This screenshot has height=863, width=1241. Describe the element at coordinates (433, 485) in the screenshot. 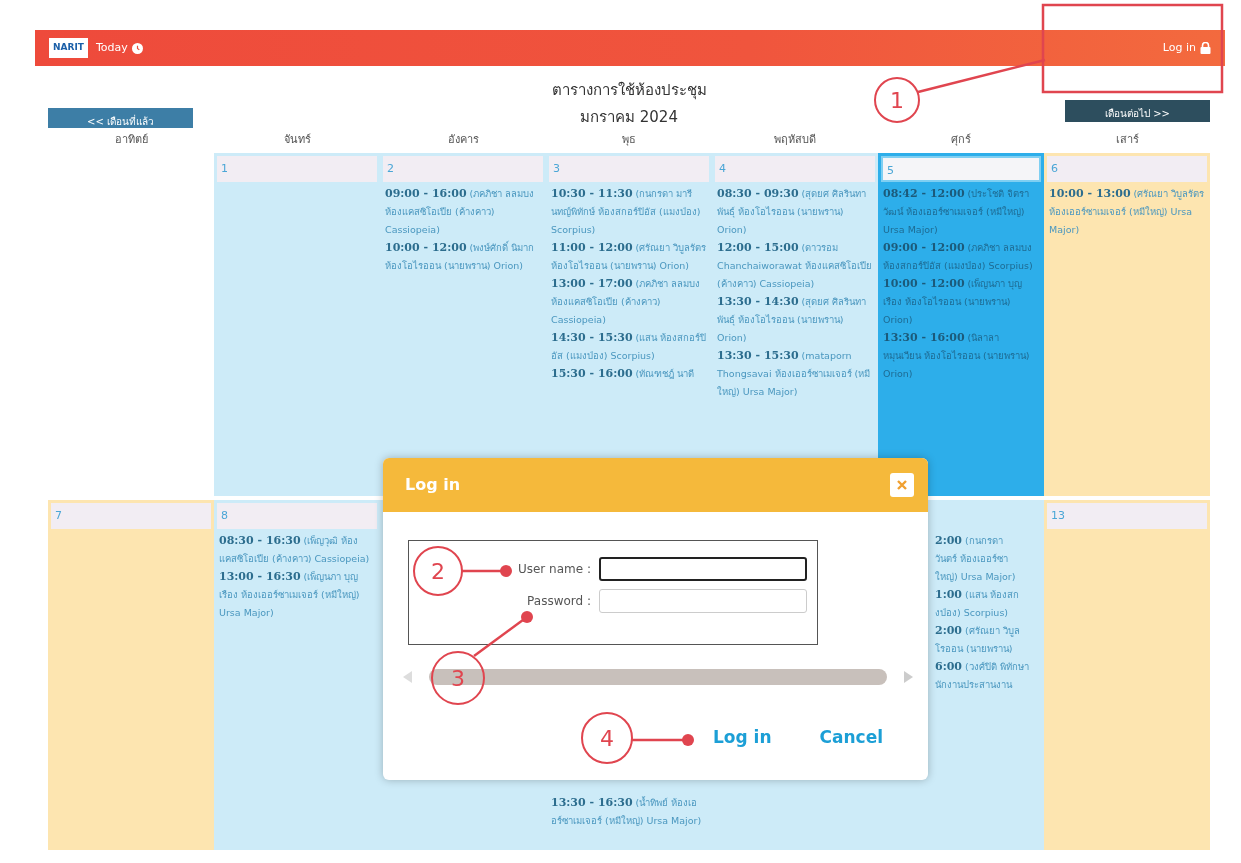

I see `dialog-title: Log in` at that location.